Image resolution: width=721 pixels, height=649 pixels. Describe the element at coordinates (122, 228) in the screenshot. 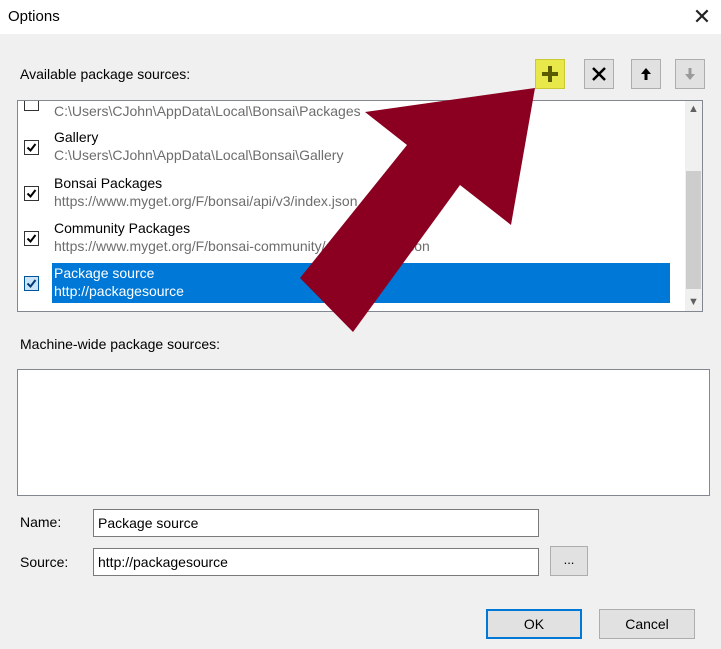

I see `source-name: Community Packages` at that location.